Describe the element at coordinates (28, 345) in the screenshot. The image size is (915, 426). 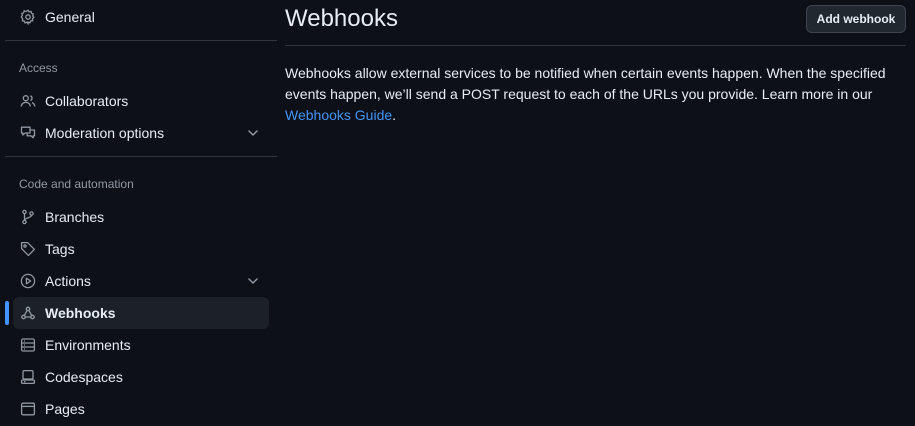
I see `server-icon` at that location.